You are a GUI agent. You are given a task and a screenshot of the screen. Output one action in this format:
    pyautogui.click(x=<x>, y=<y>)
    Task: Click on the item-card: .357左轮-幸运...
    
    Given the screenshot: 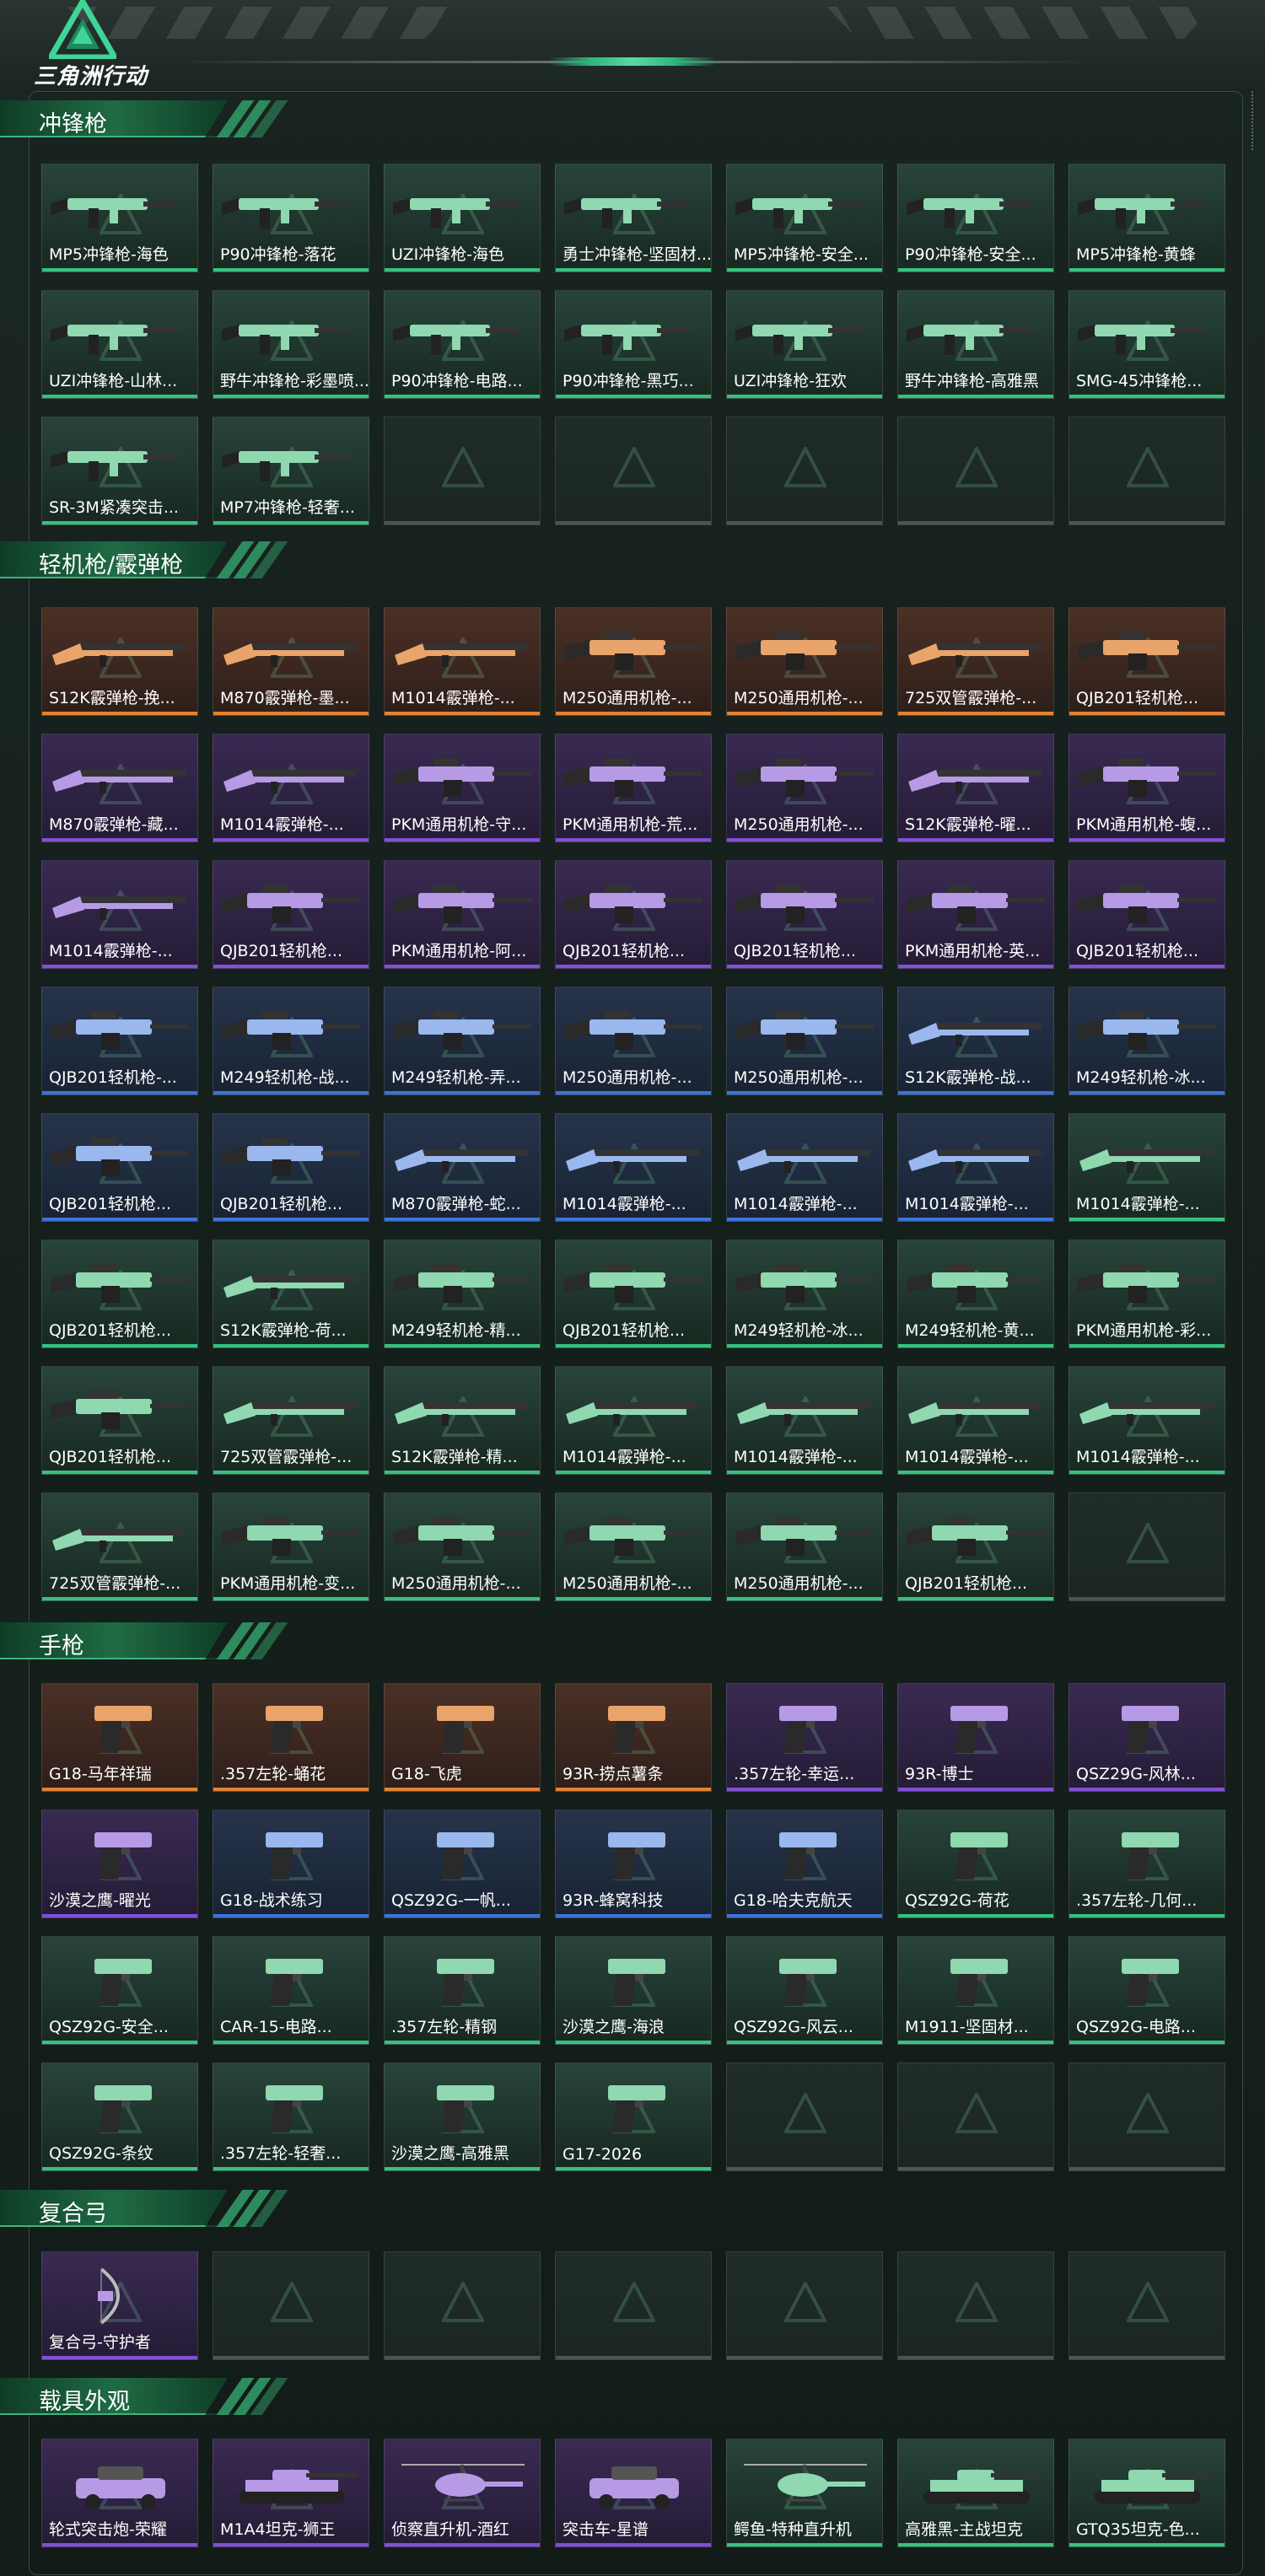 What is the action you would take?
    pyautogui.click(x=805, y=1737)
    